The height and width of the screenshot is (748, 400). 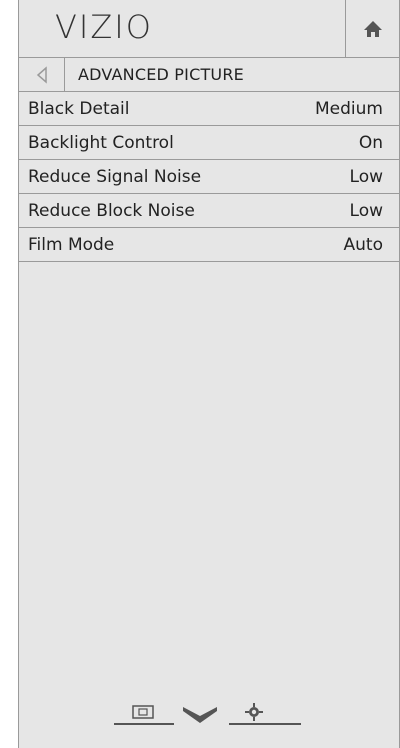 I want to click on subheader: ADVANCED PICTURE, so click(x=209, y=75).